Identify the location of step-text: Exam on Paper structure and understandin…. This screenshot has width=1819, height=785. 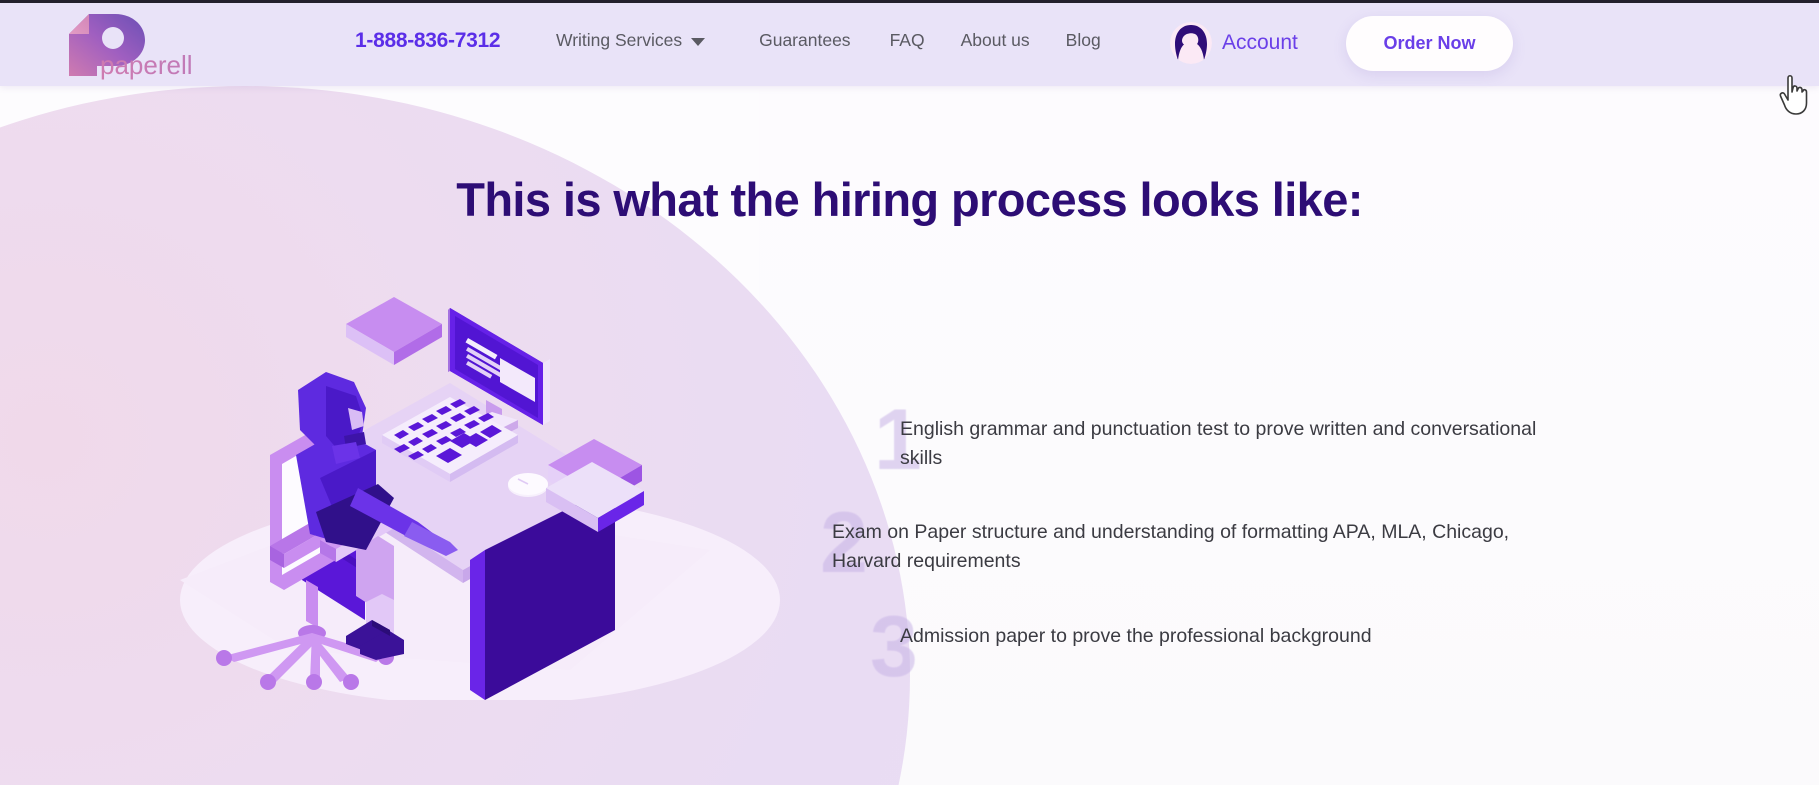
(1171, 546).